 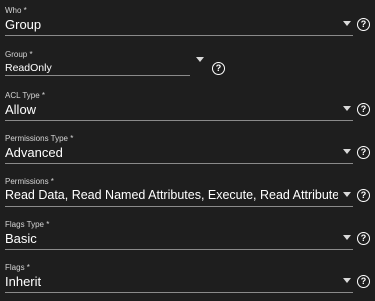 I want to click on acl-type-label: ACL Type *, so click(x=25, y=95).